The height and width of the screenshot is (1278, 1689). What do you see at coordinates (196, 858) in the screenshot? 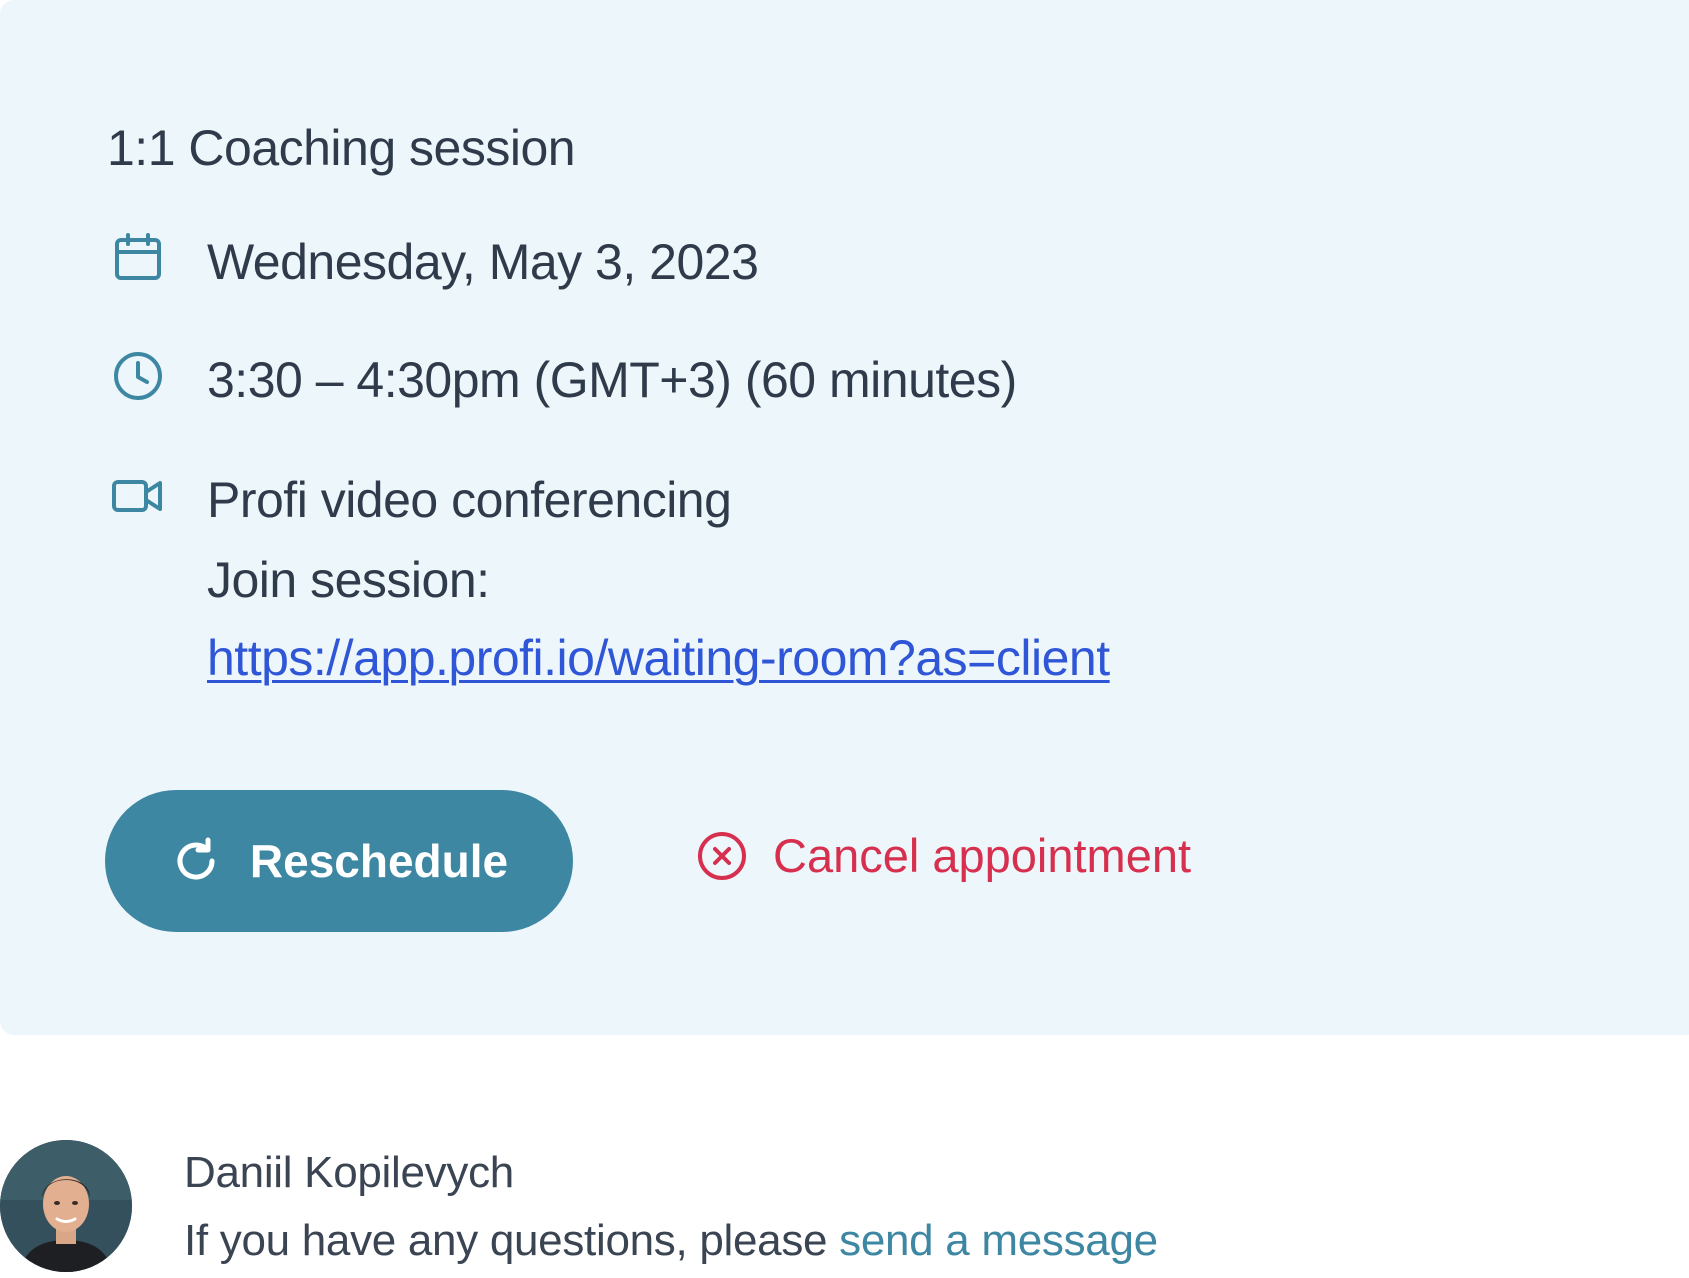
I see `refresh-icon` at bounding box center [196, 858].